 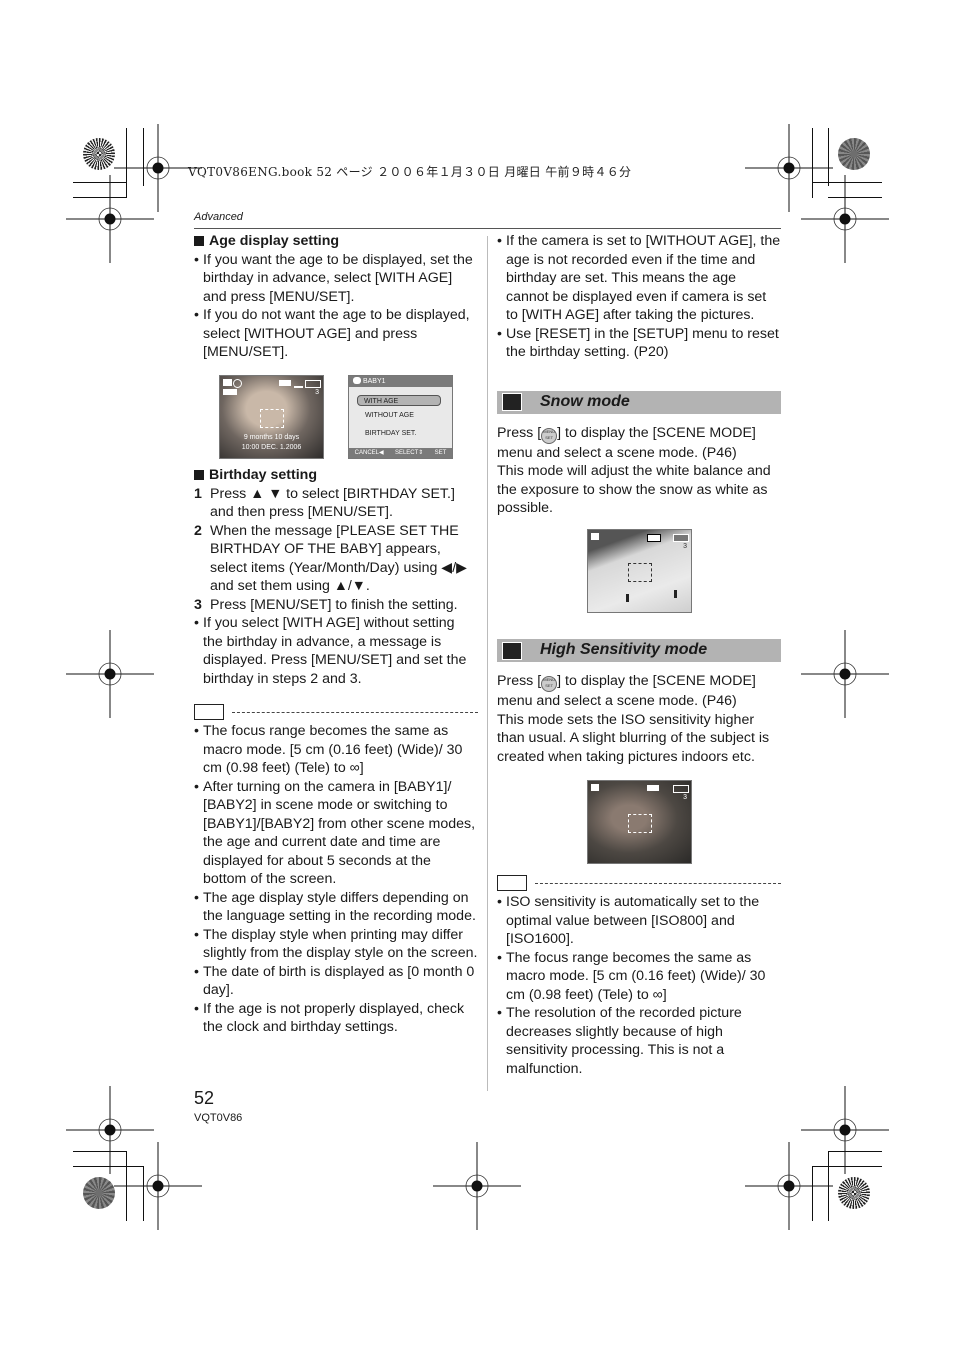 I want to click on camera-screen-snow: 3, so click(x=639, y=571).